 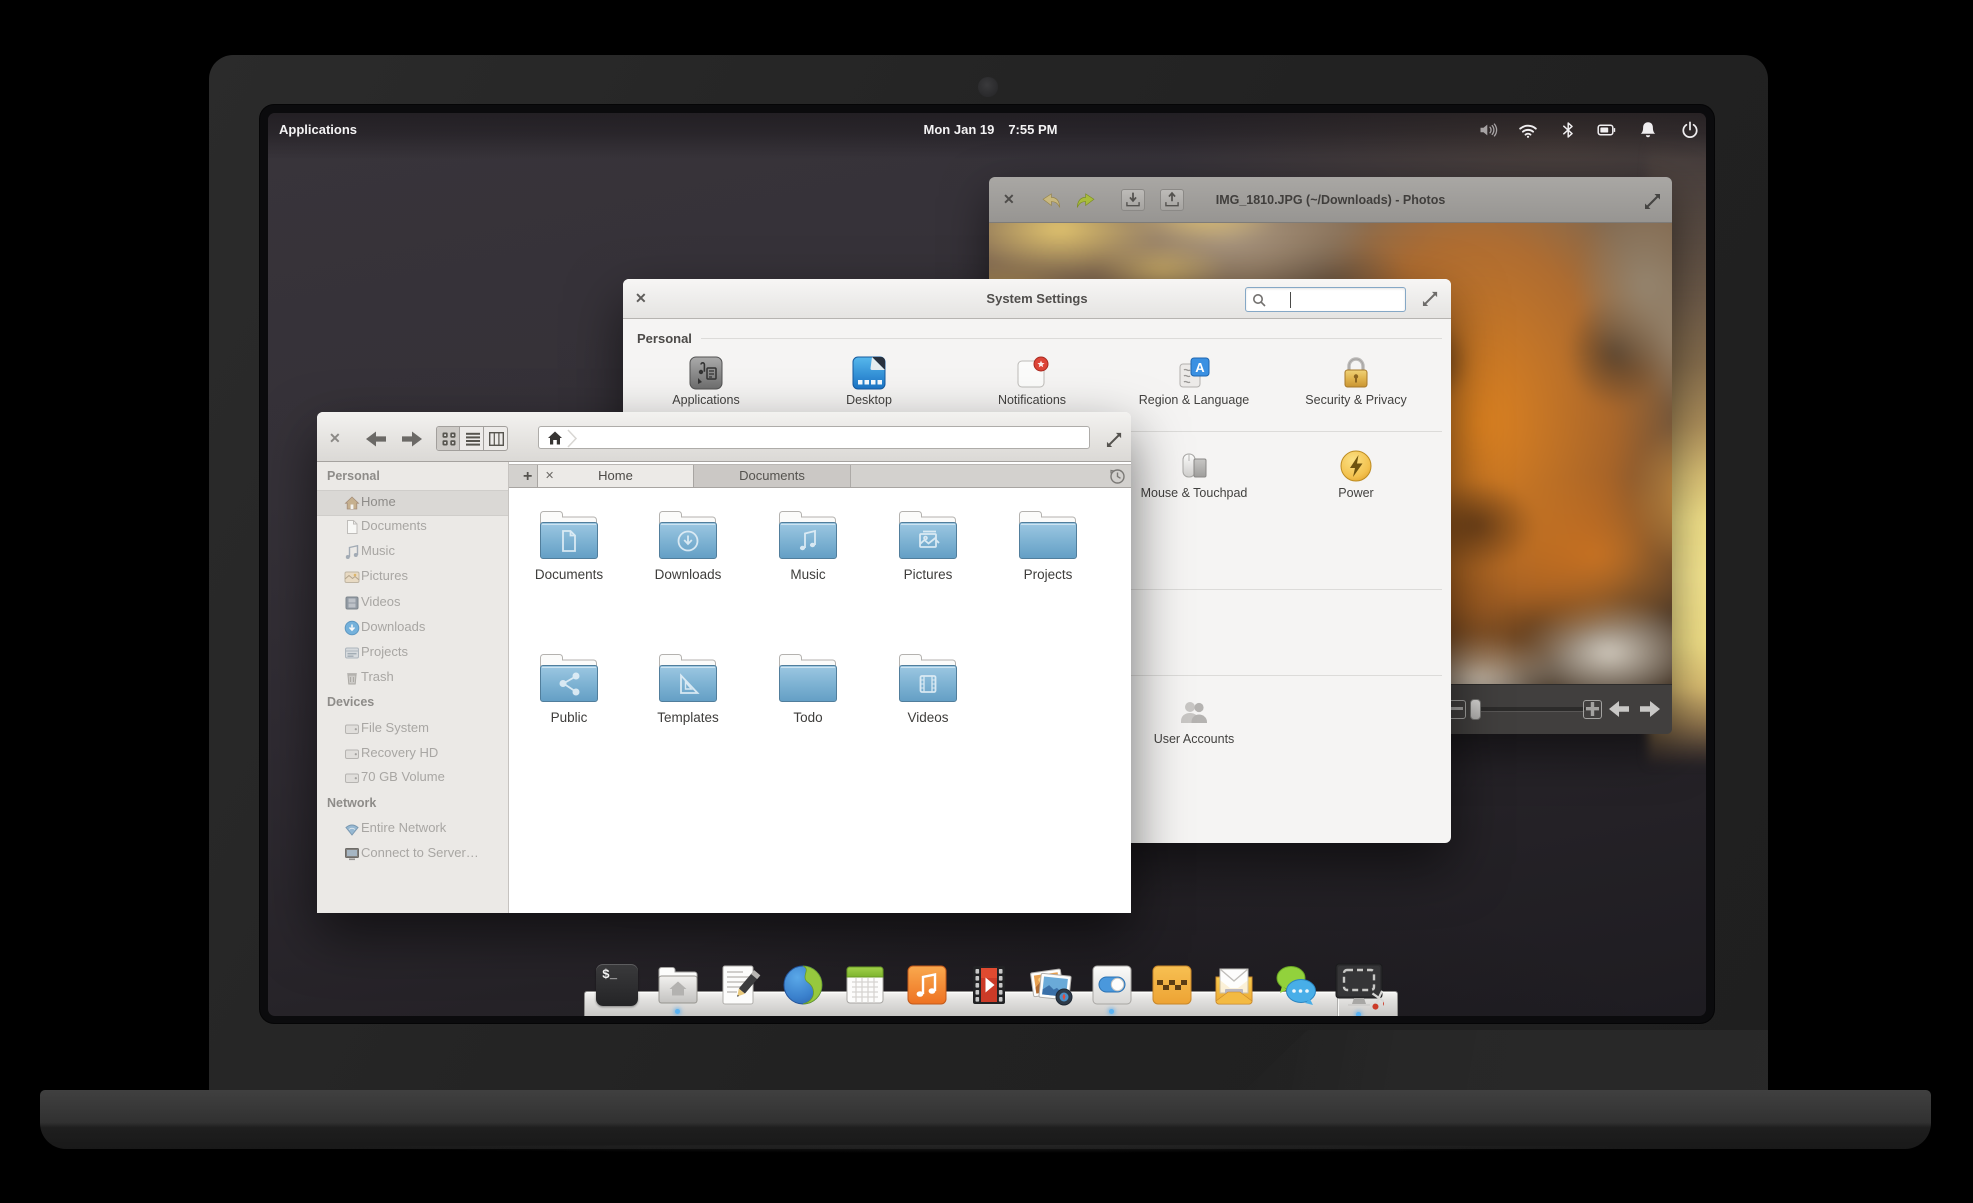 What do you see at coordinates (1200, 367) in the screenshot?
I see `svg-text: A` at bounding box center [1200, 367].